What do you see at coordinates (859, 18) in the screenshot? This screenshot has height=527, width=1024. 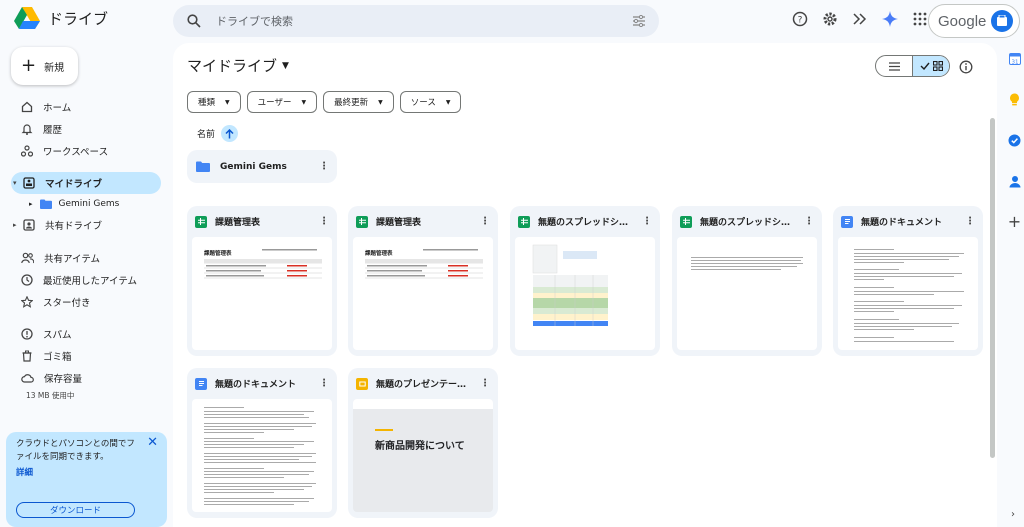 I see `gemini-tasks-icon` at bounding box center [859, 18].